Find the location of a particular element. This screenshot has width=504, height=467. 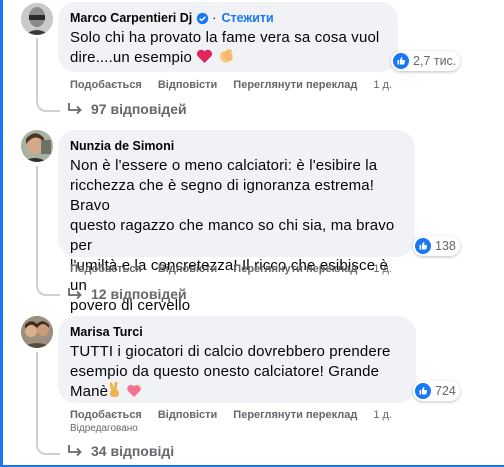

author-row: Marco Carpentieri Dj · Стежити is located at coordinates (228, 18).